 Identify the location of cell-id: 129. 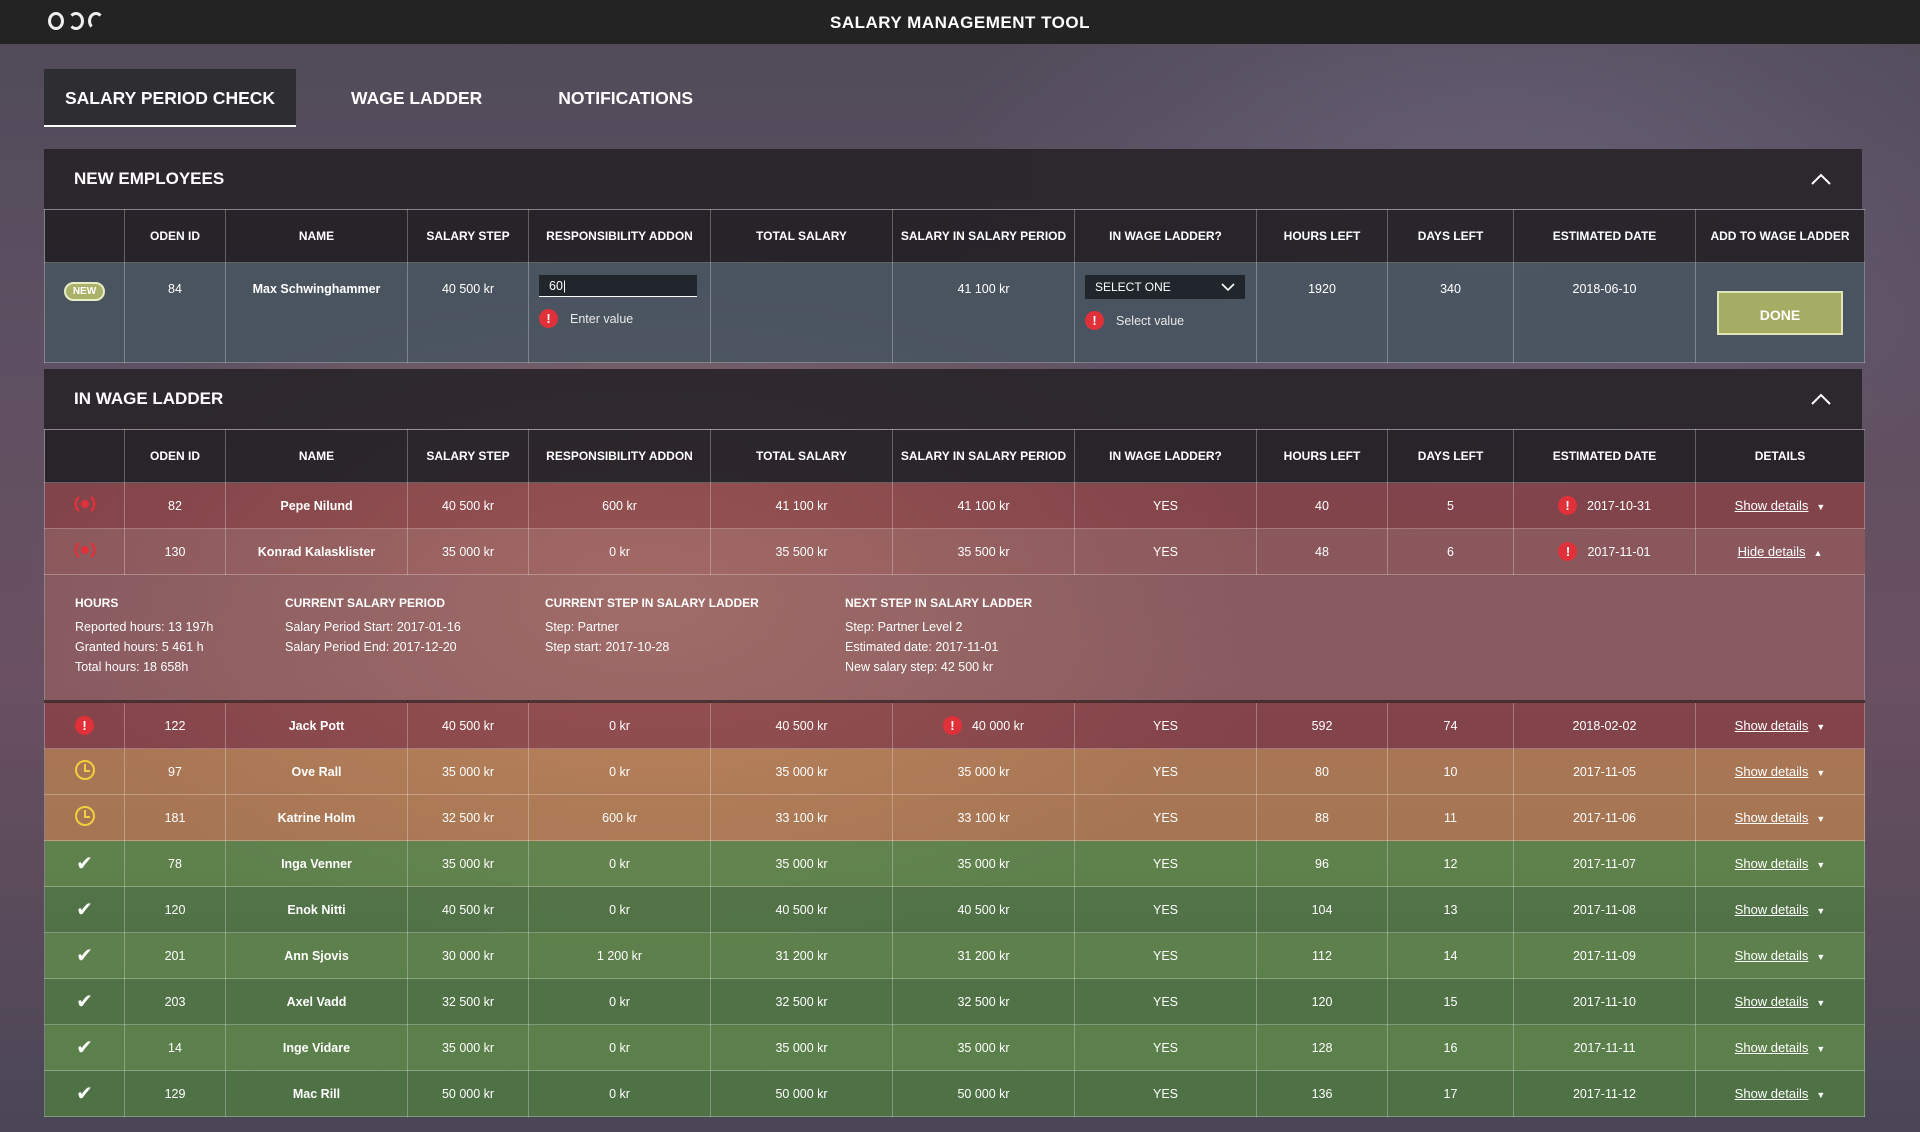
(175, 1093).